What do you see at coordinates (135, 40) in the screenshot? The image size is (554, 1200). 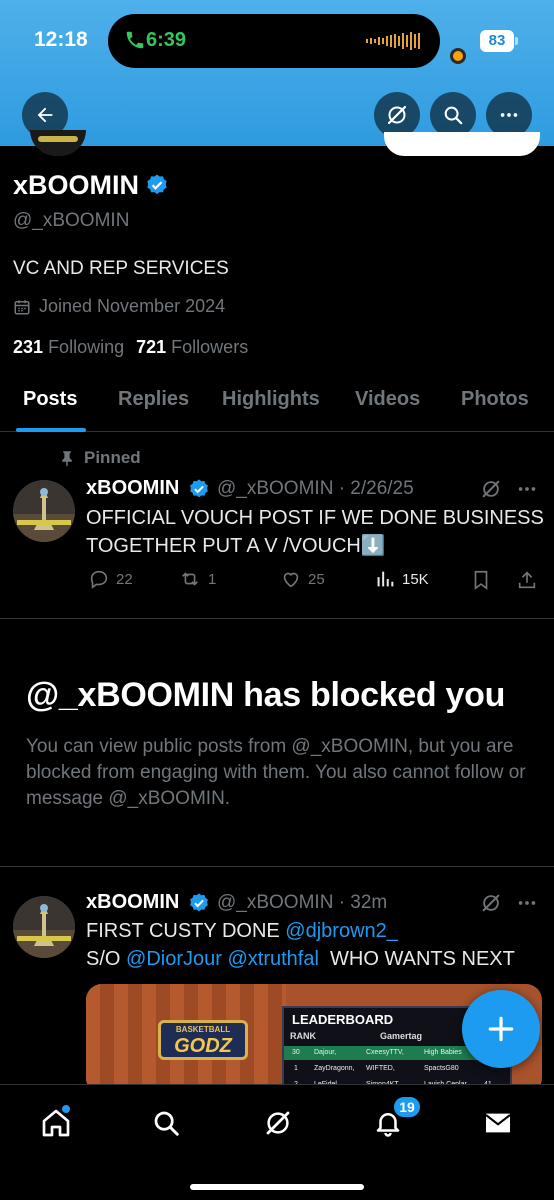 I see `phone-icon` at bounding box center [135, 40].